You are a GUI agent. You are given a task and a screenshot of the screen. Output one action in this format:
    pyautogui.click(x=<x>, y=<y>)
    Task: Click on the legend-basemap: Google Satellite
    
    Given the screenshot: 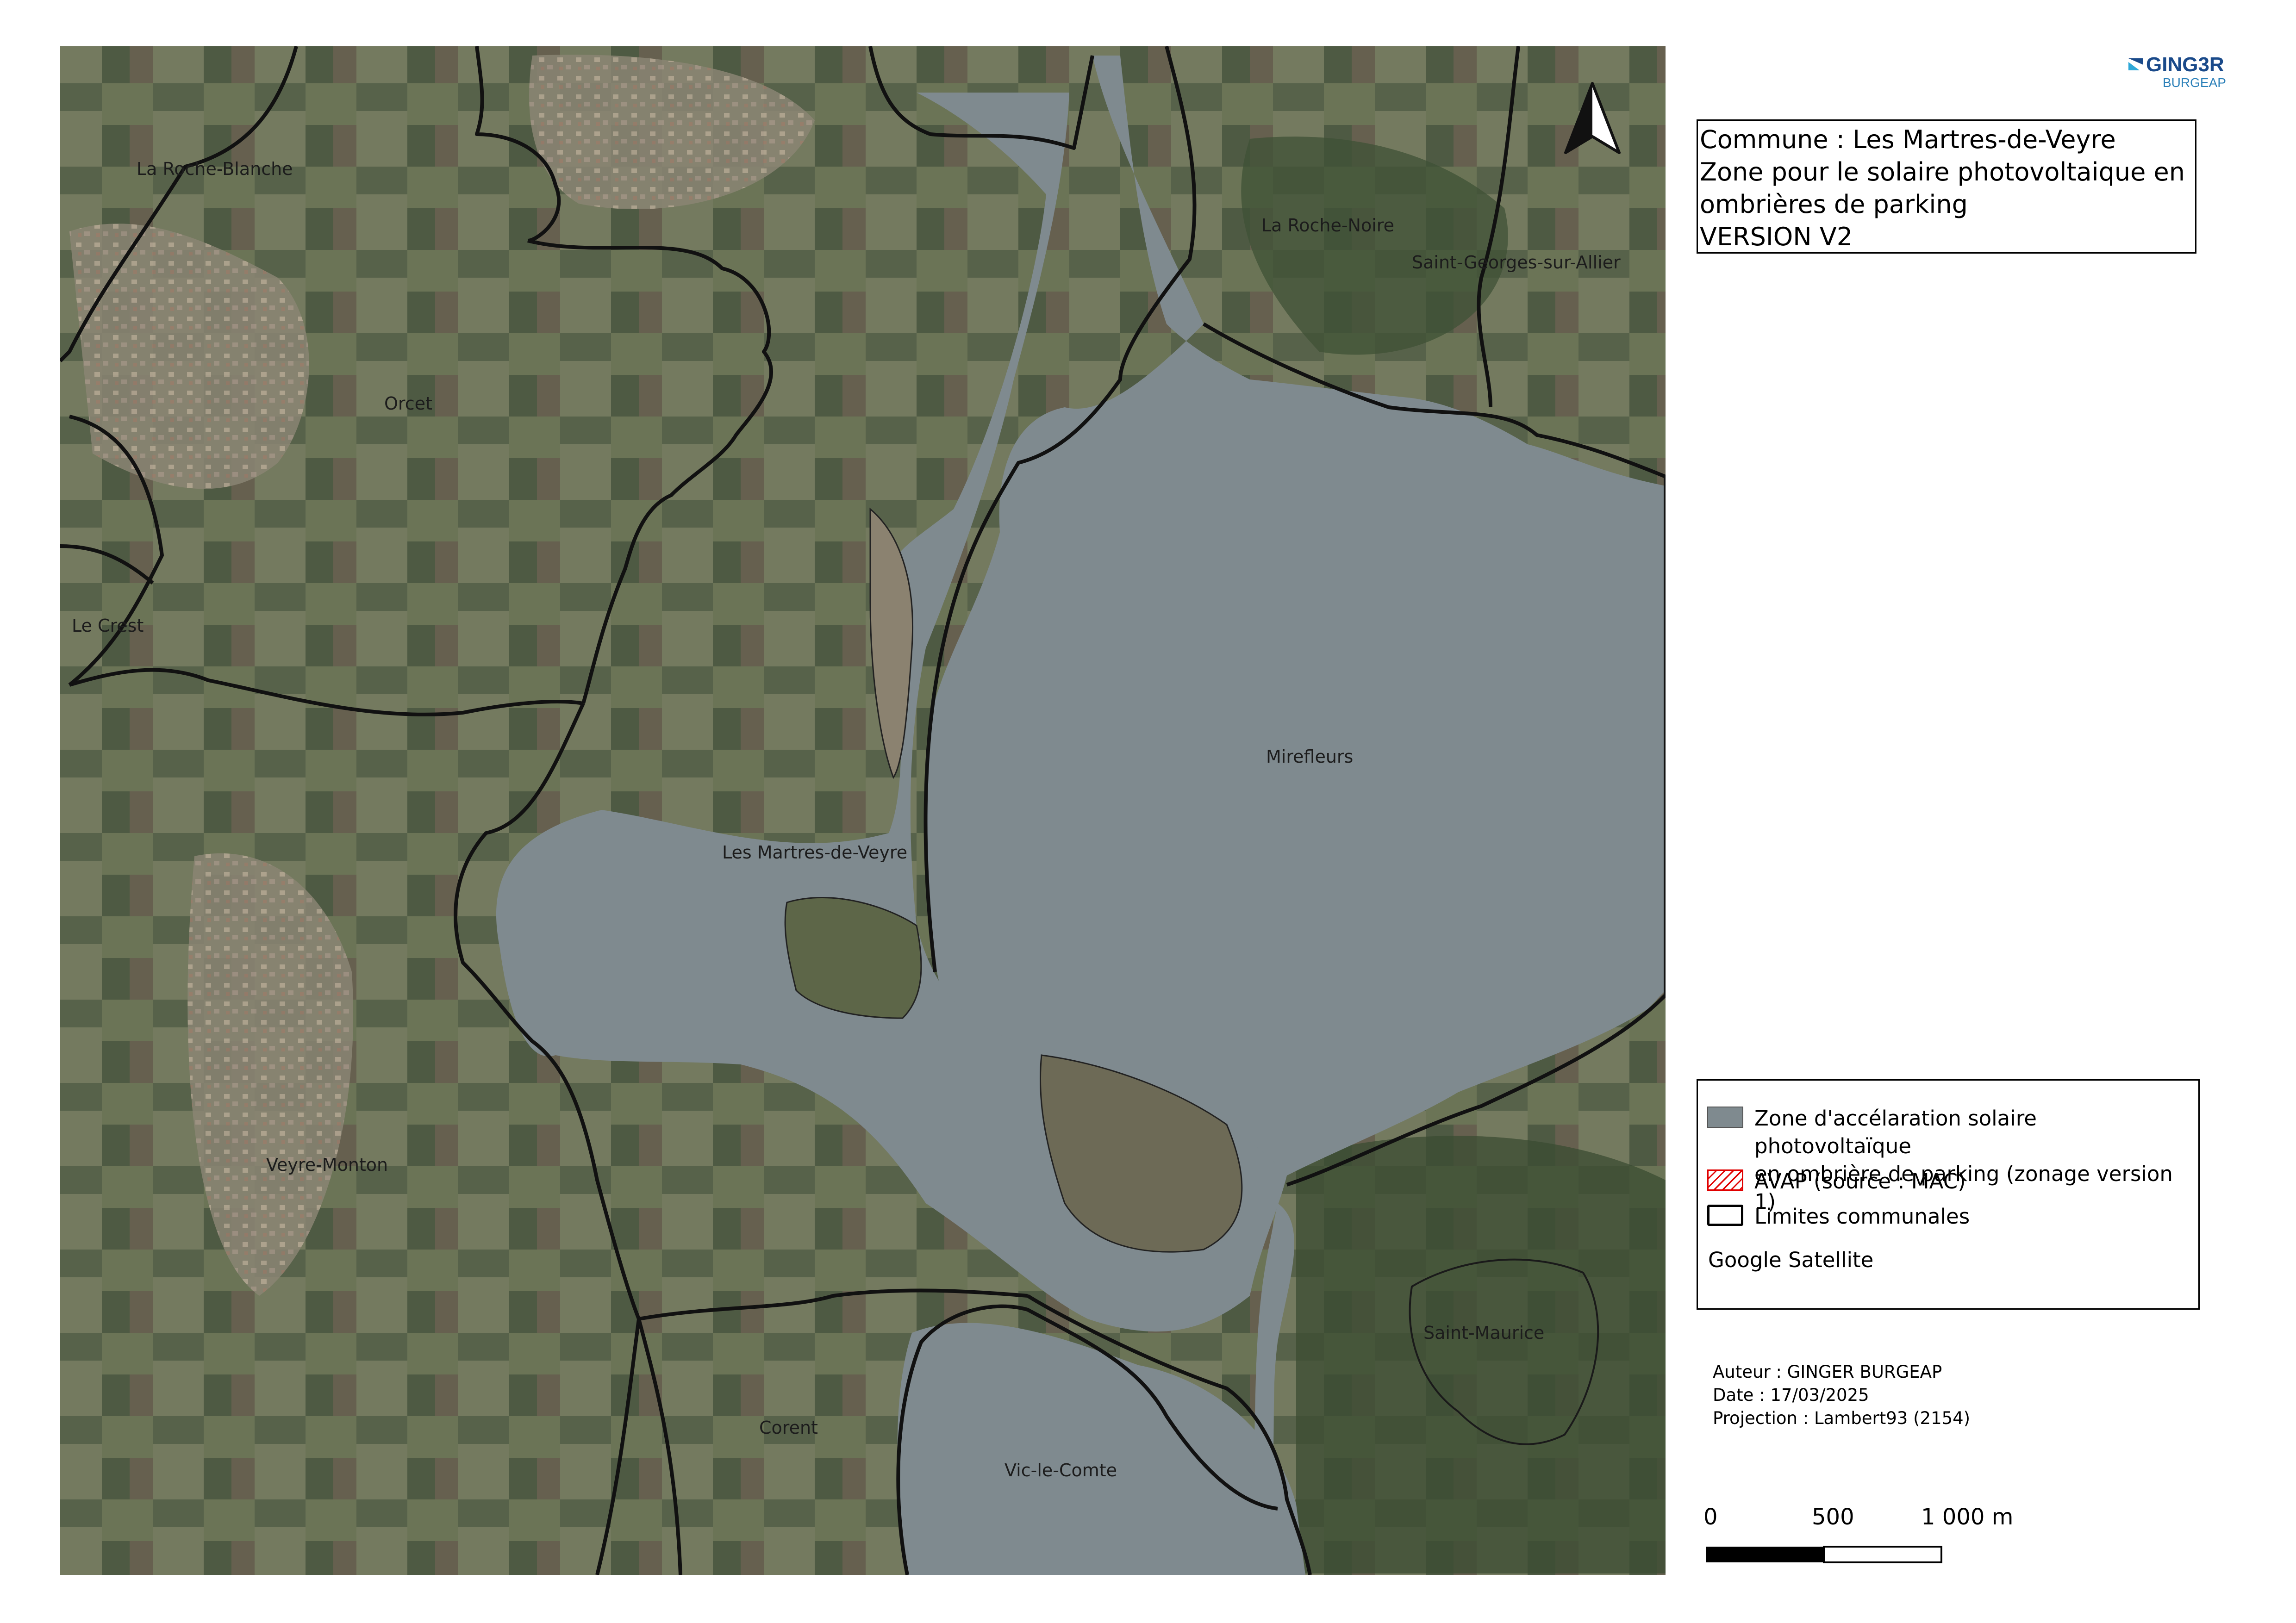 What is the action you would take?
    pyautogui.click(x=1790, y=1260)
    